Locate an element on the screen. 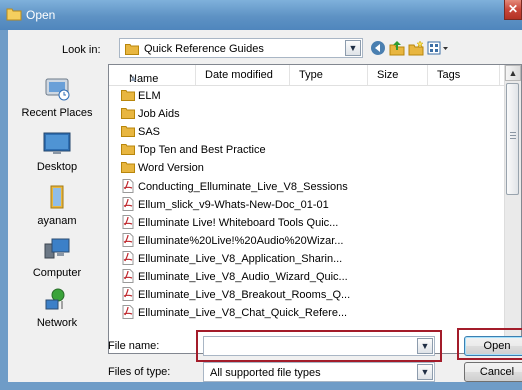 Image resolution: width=522 pixels, height=390 pixels. place-computer: Computer is located at coordinates (57, 257).